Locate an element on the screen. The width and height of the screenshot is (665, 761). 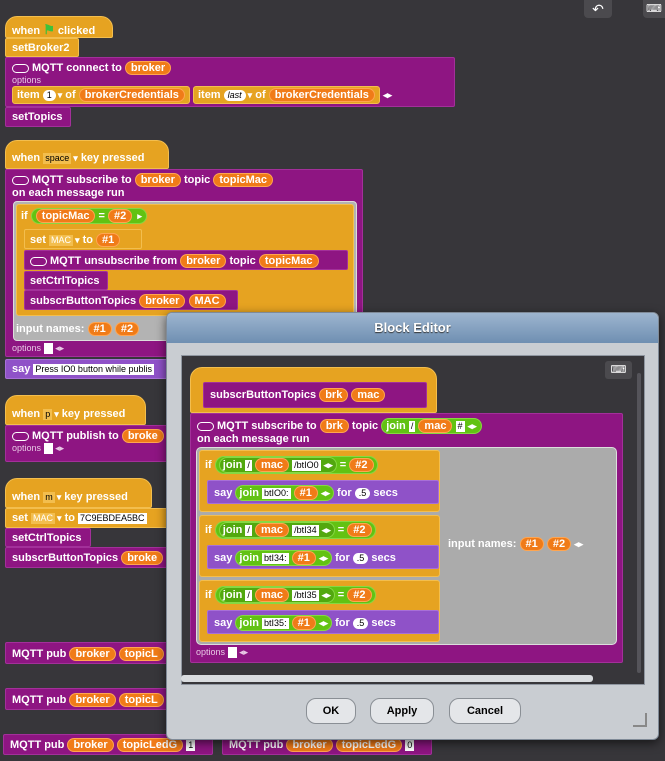
vertical-scrollbar is located at coordinates (639, 523).